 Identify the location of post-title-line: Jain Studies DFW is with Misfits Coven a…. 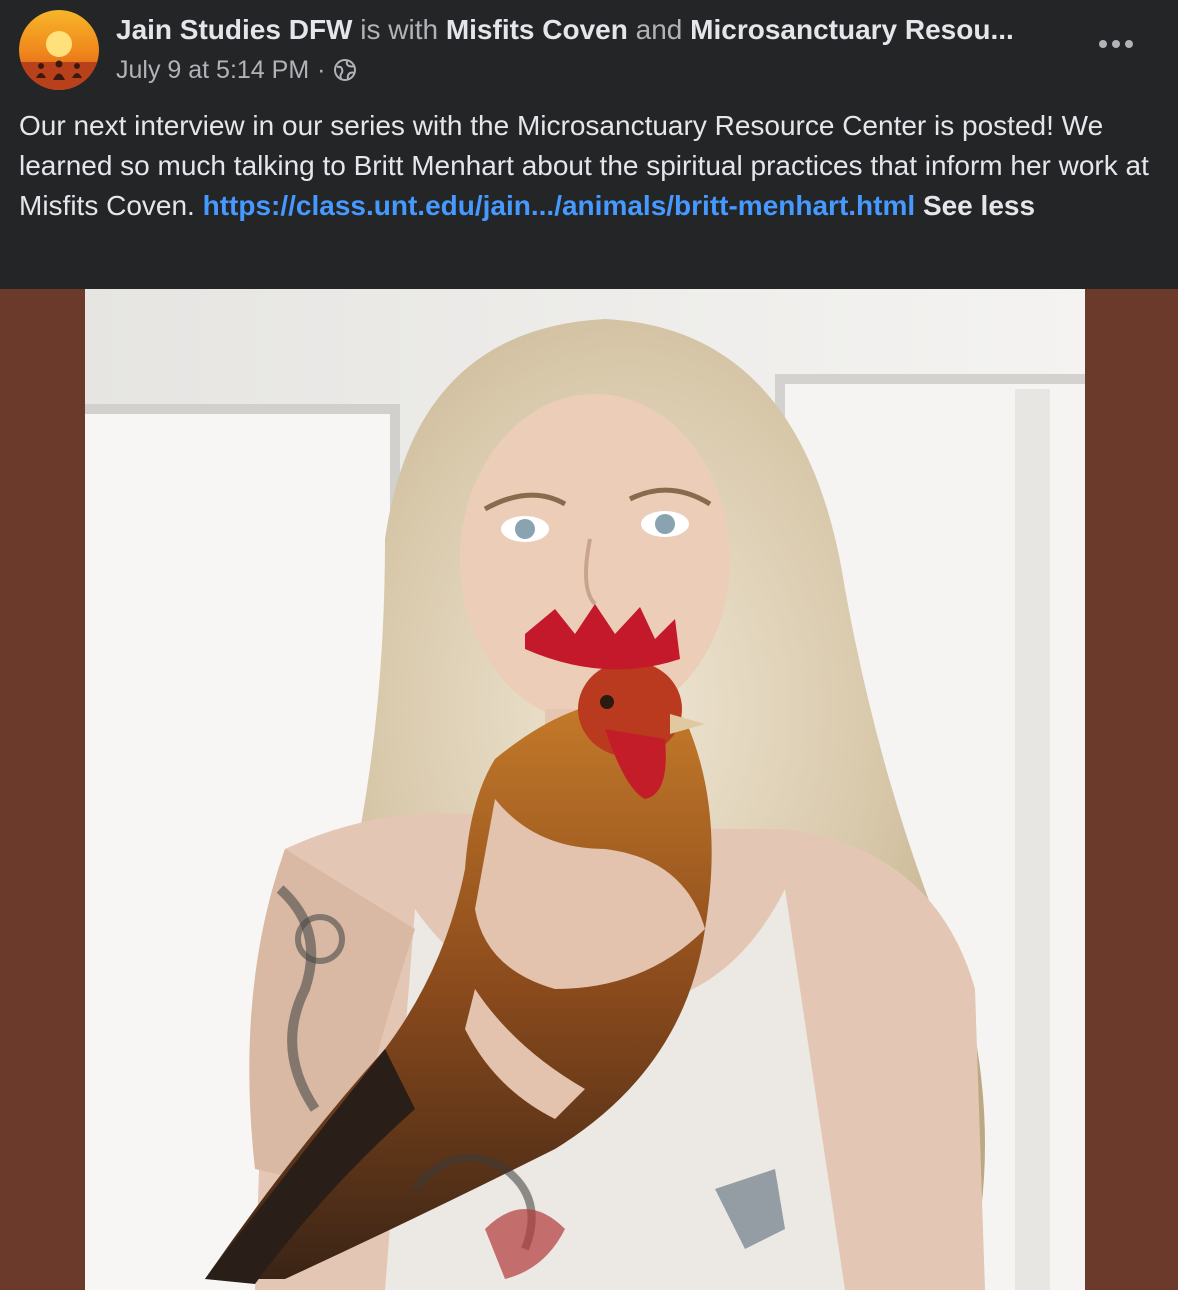
(601, 30).